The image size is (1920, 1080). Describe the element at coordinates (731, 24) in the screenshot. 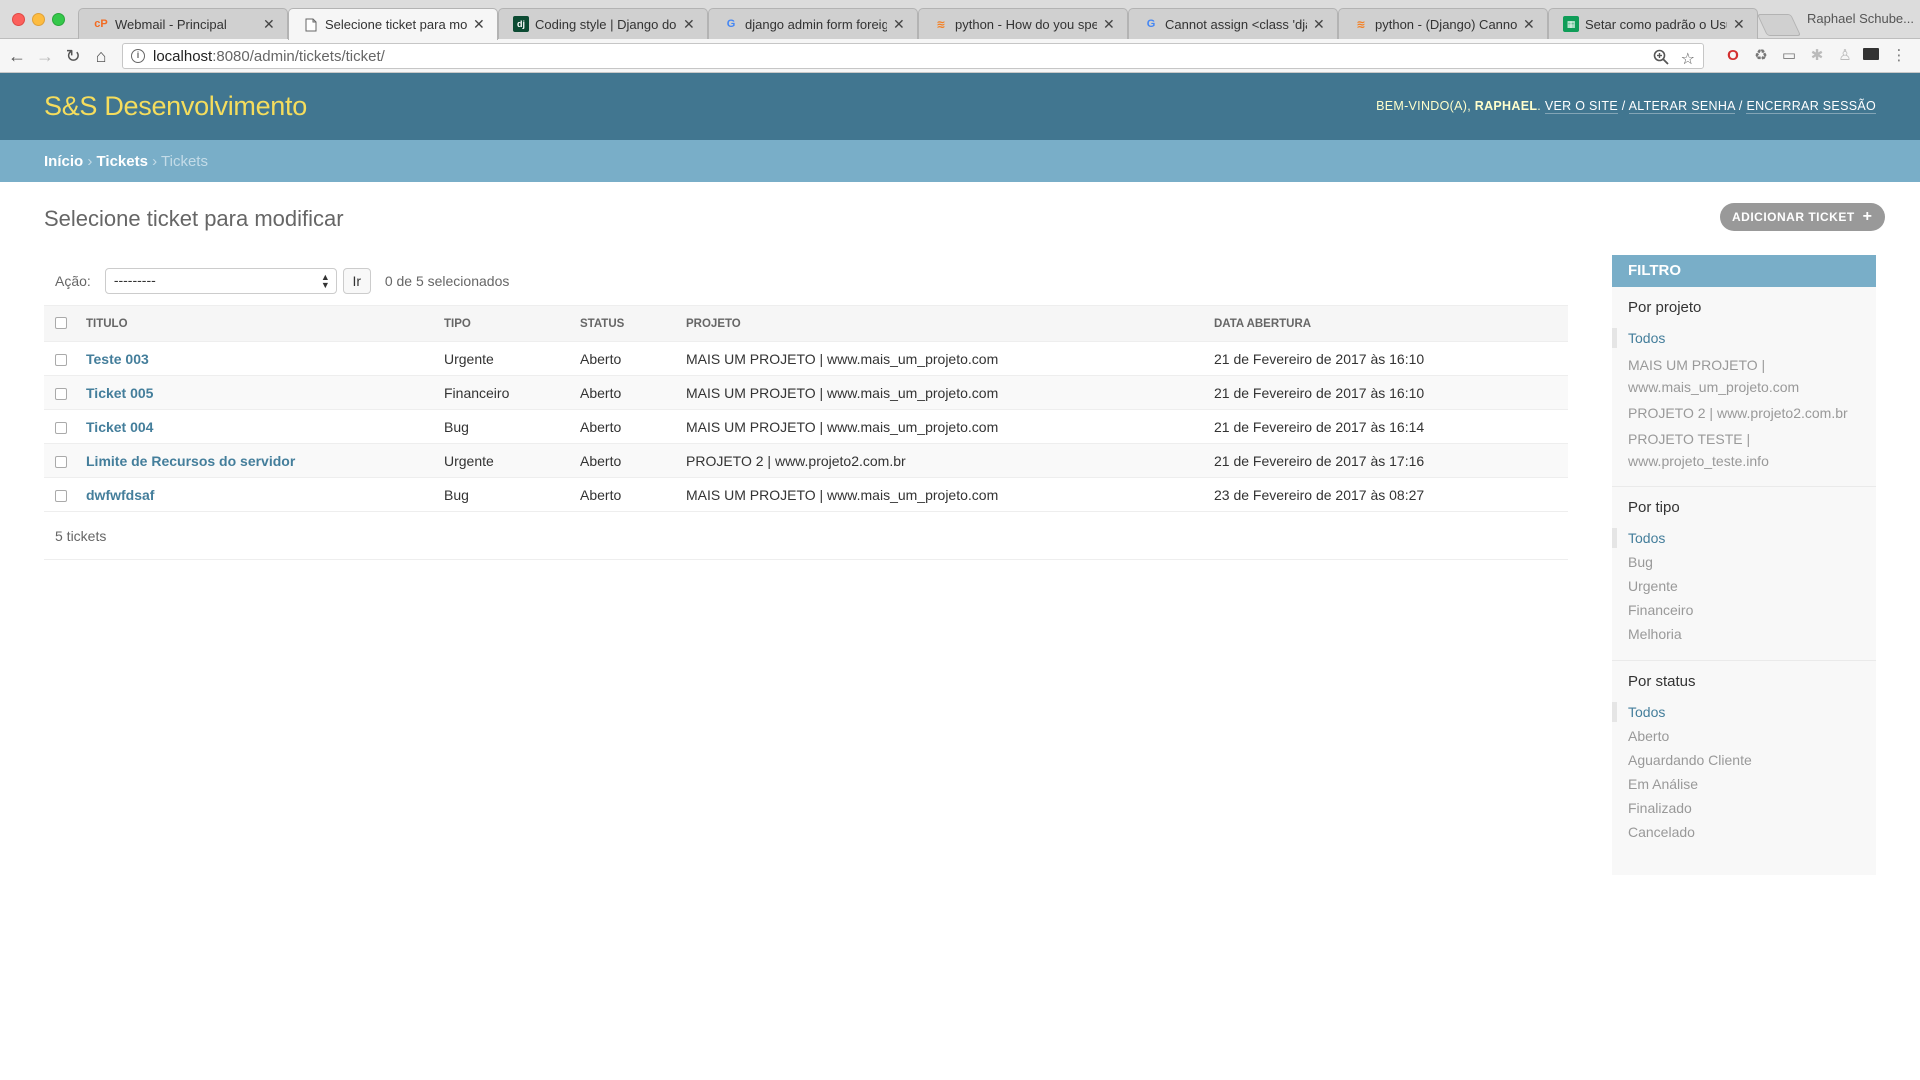

I see `google-icon: G` at that location.